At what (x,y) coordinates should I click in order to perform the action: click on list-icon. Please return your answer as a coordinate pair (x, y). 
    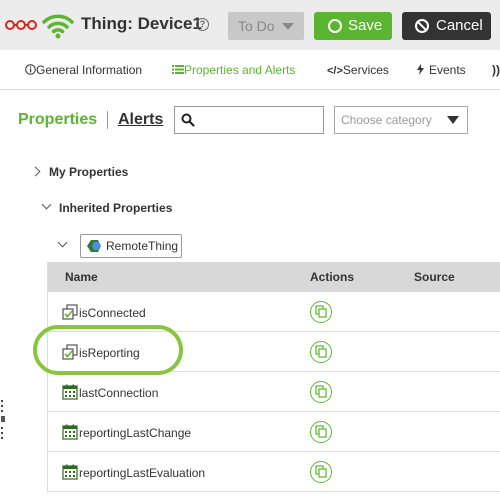
    Looking at the image, I should click on (178, 69).